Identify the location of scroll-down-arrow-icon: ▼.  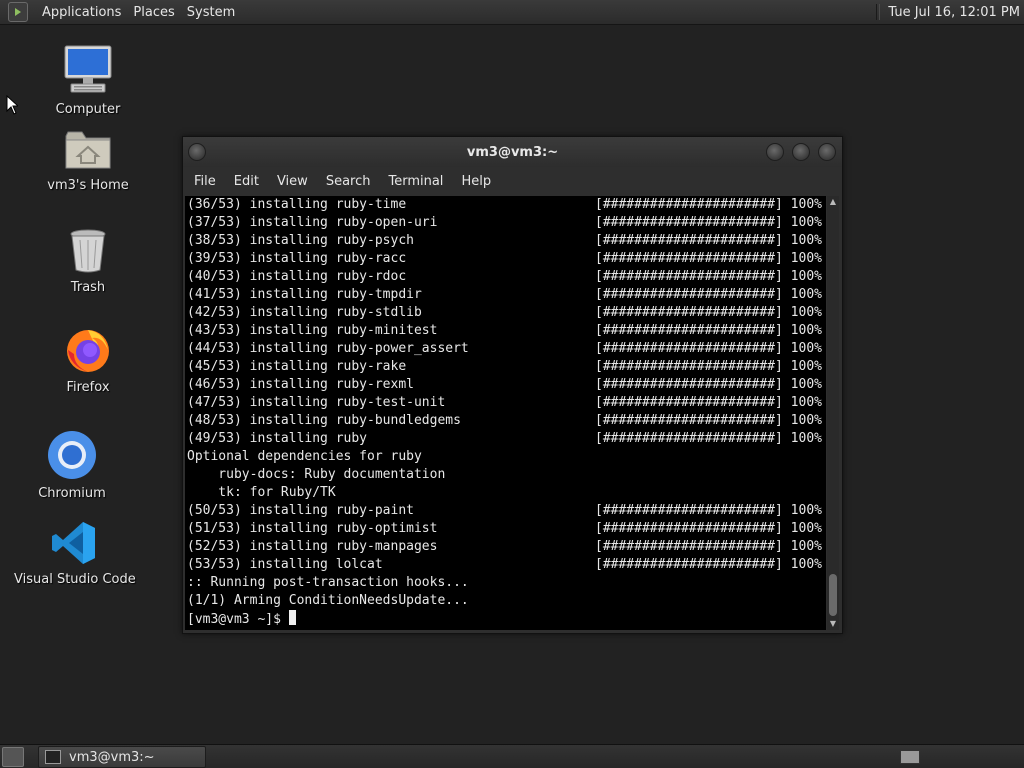
(833, 624).